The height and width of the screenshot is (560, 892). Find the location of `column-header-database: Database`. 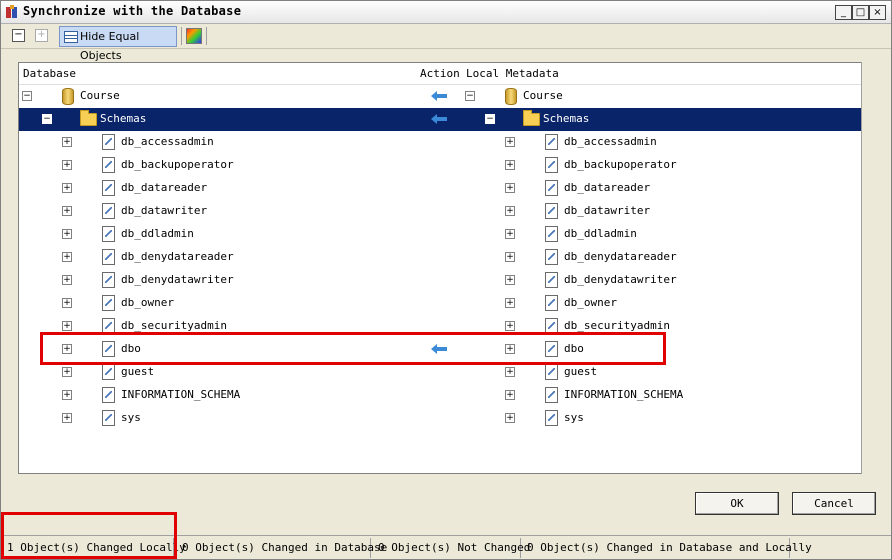

column-header-database: Database is located at coordinates (49, 74).